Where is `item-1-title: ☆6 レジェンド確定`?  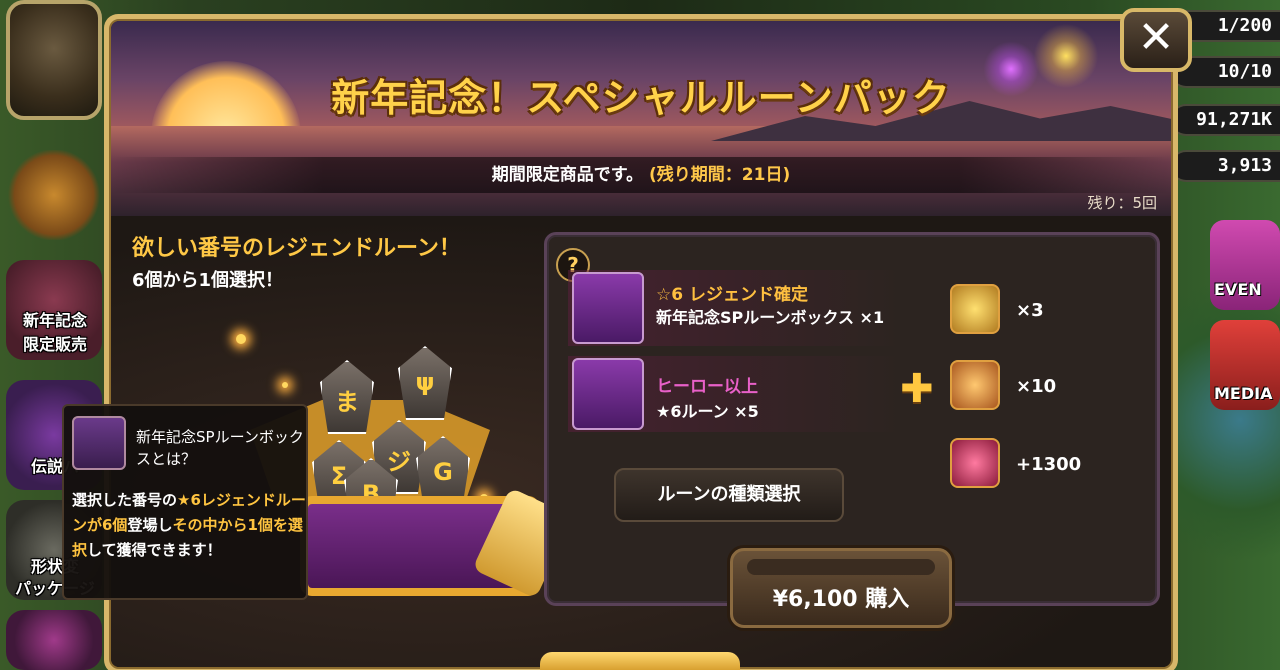 item-1-title: ☆6 レジェンド確定 is located at coordinates (732, 295).